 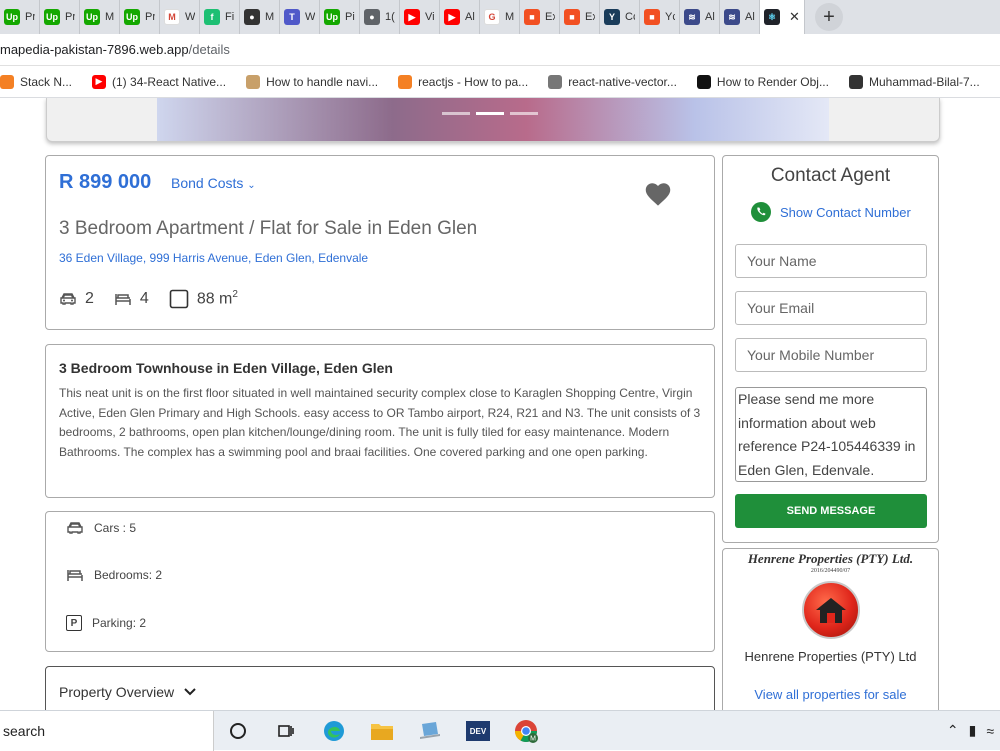 I want to click on chevron-down-icon: ⌄, so click(x=251, y=185).